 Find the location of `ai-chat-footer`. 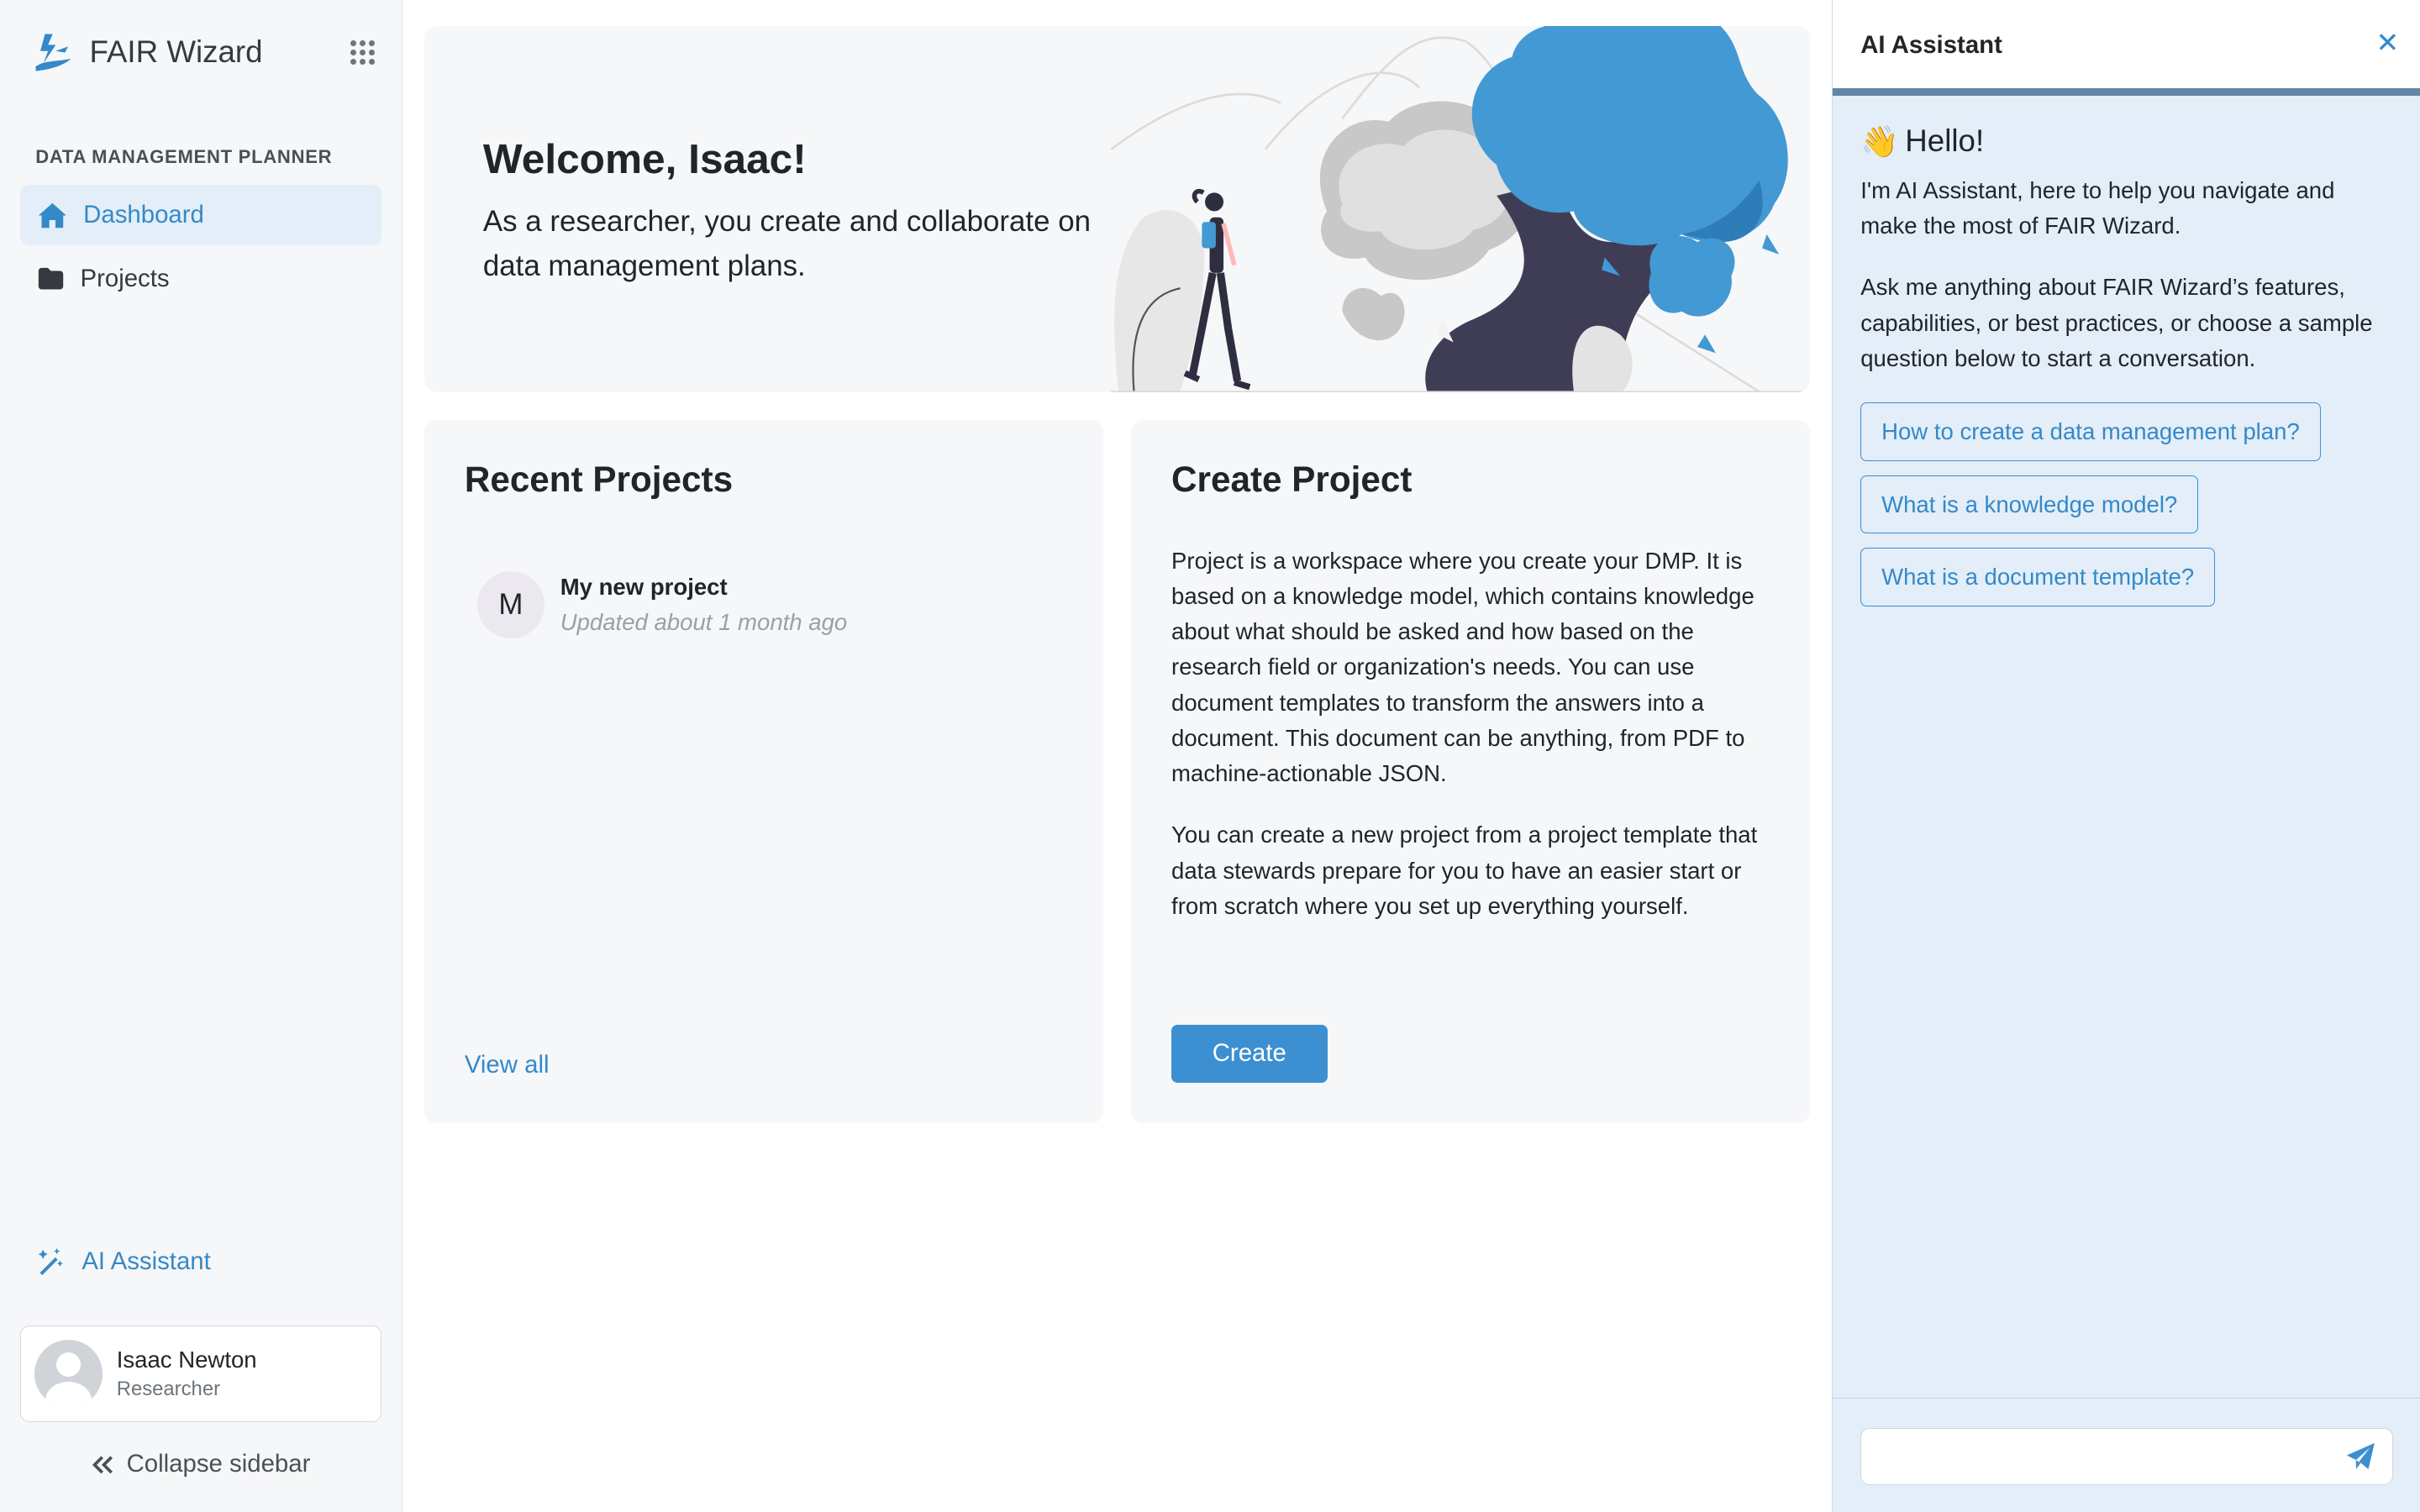

ai-chat-footer is located at coordinates (2126, 1455).